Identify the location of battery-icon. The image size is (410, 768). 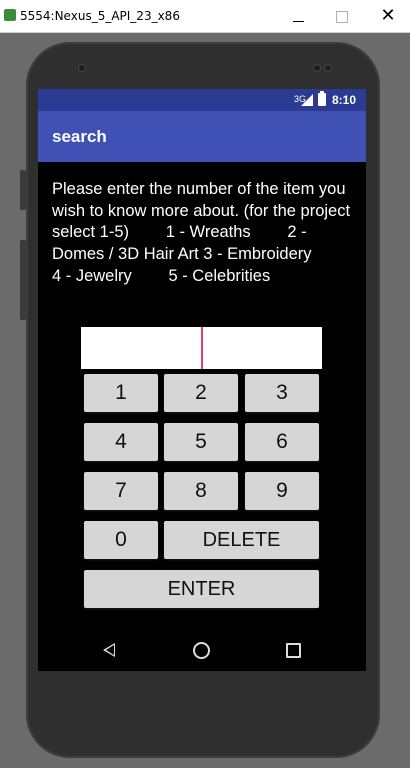
(322, 98).